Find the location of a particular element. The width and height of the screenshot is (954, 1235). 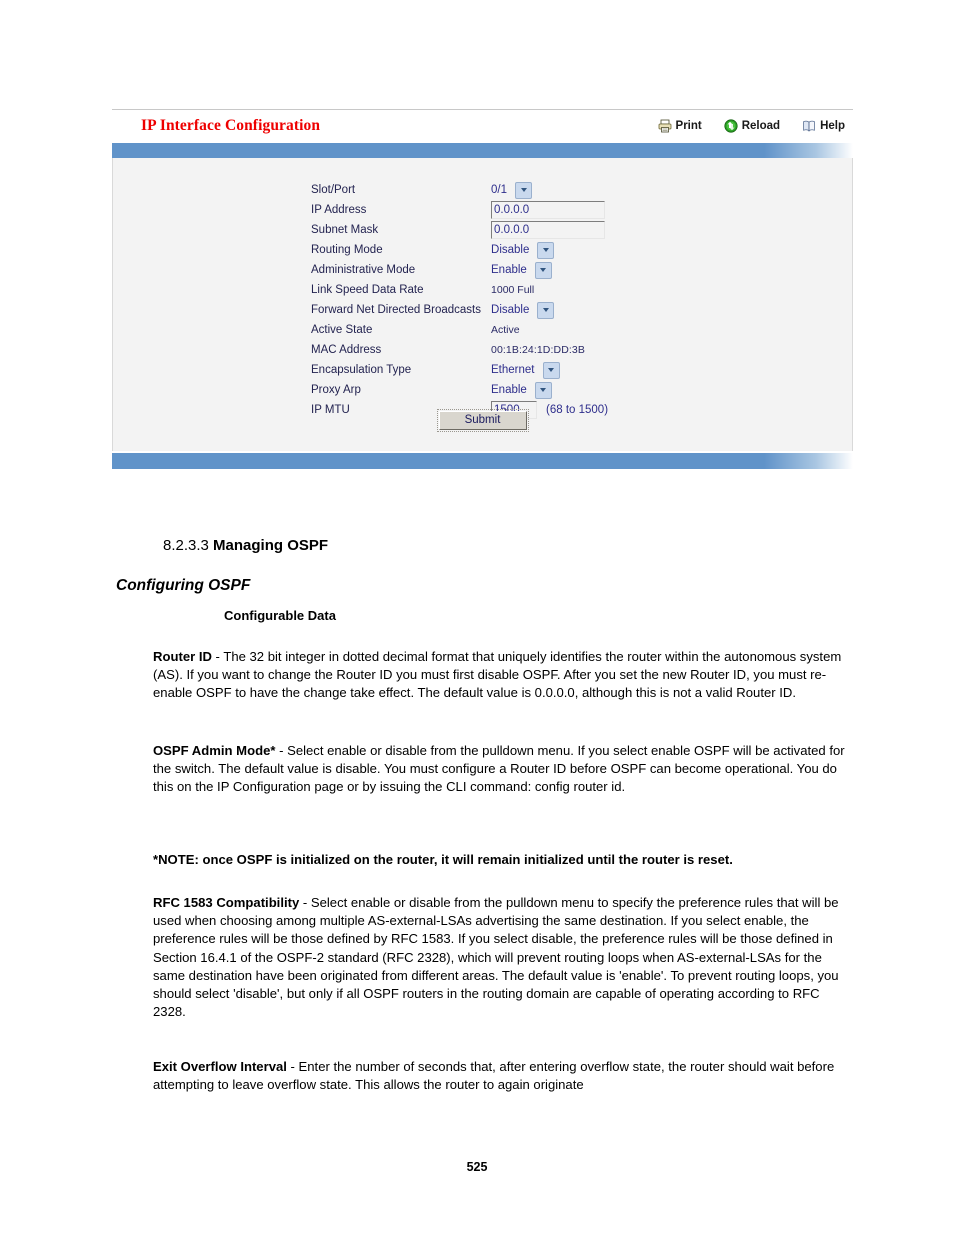

form-row-slot-port: Slot/Port 0/1 is located at coordinates (511, 190).